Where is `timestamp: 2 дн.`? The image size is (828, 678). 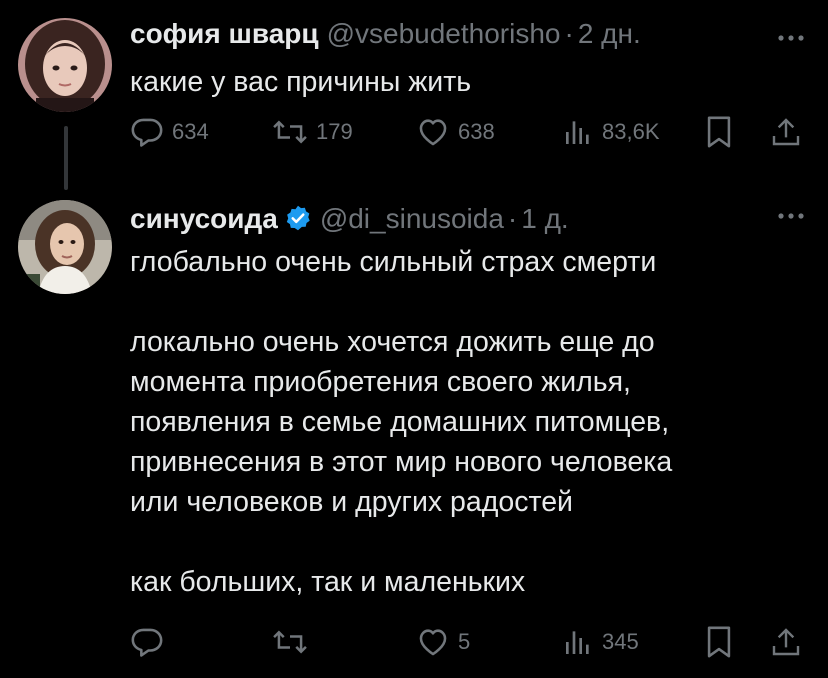
timestamp: 2 дн. is located at coordinates (609, 34).